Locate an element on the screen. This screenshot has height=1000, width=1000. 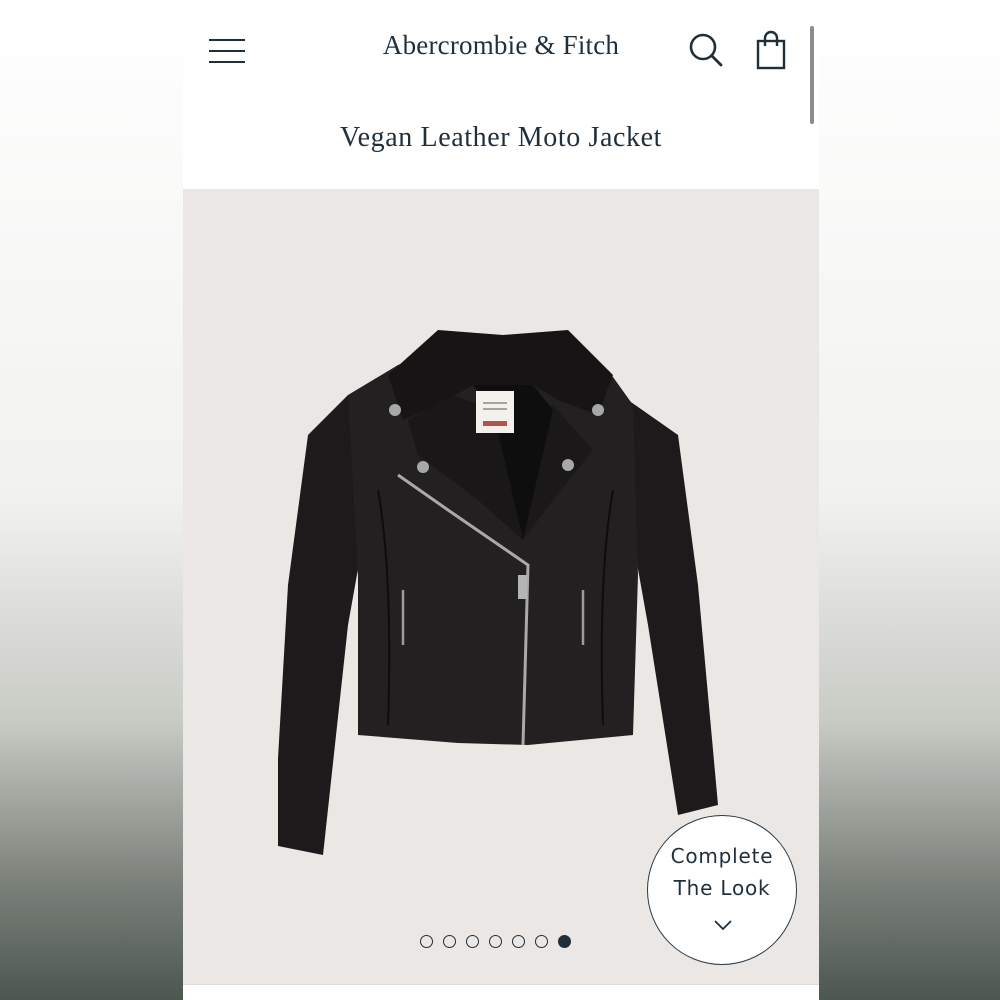
product-title: Vegan Leather Moto Jacket is located at coordinates (501, 137).